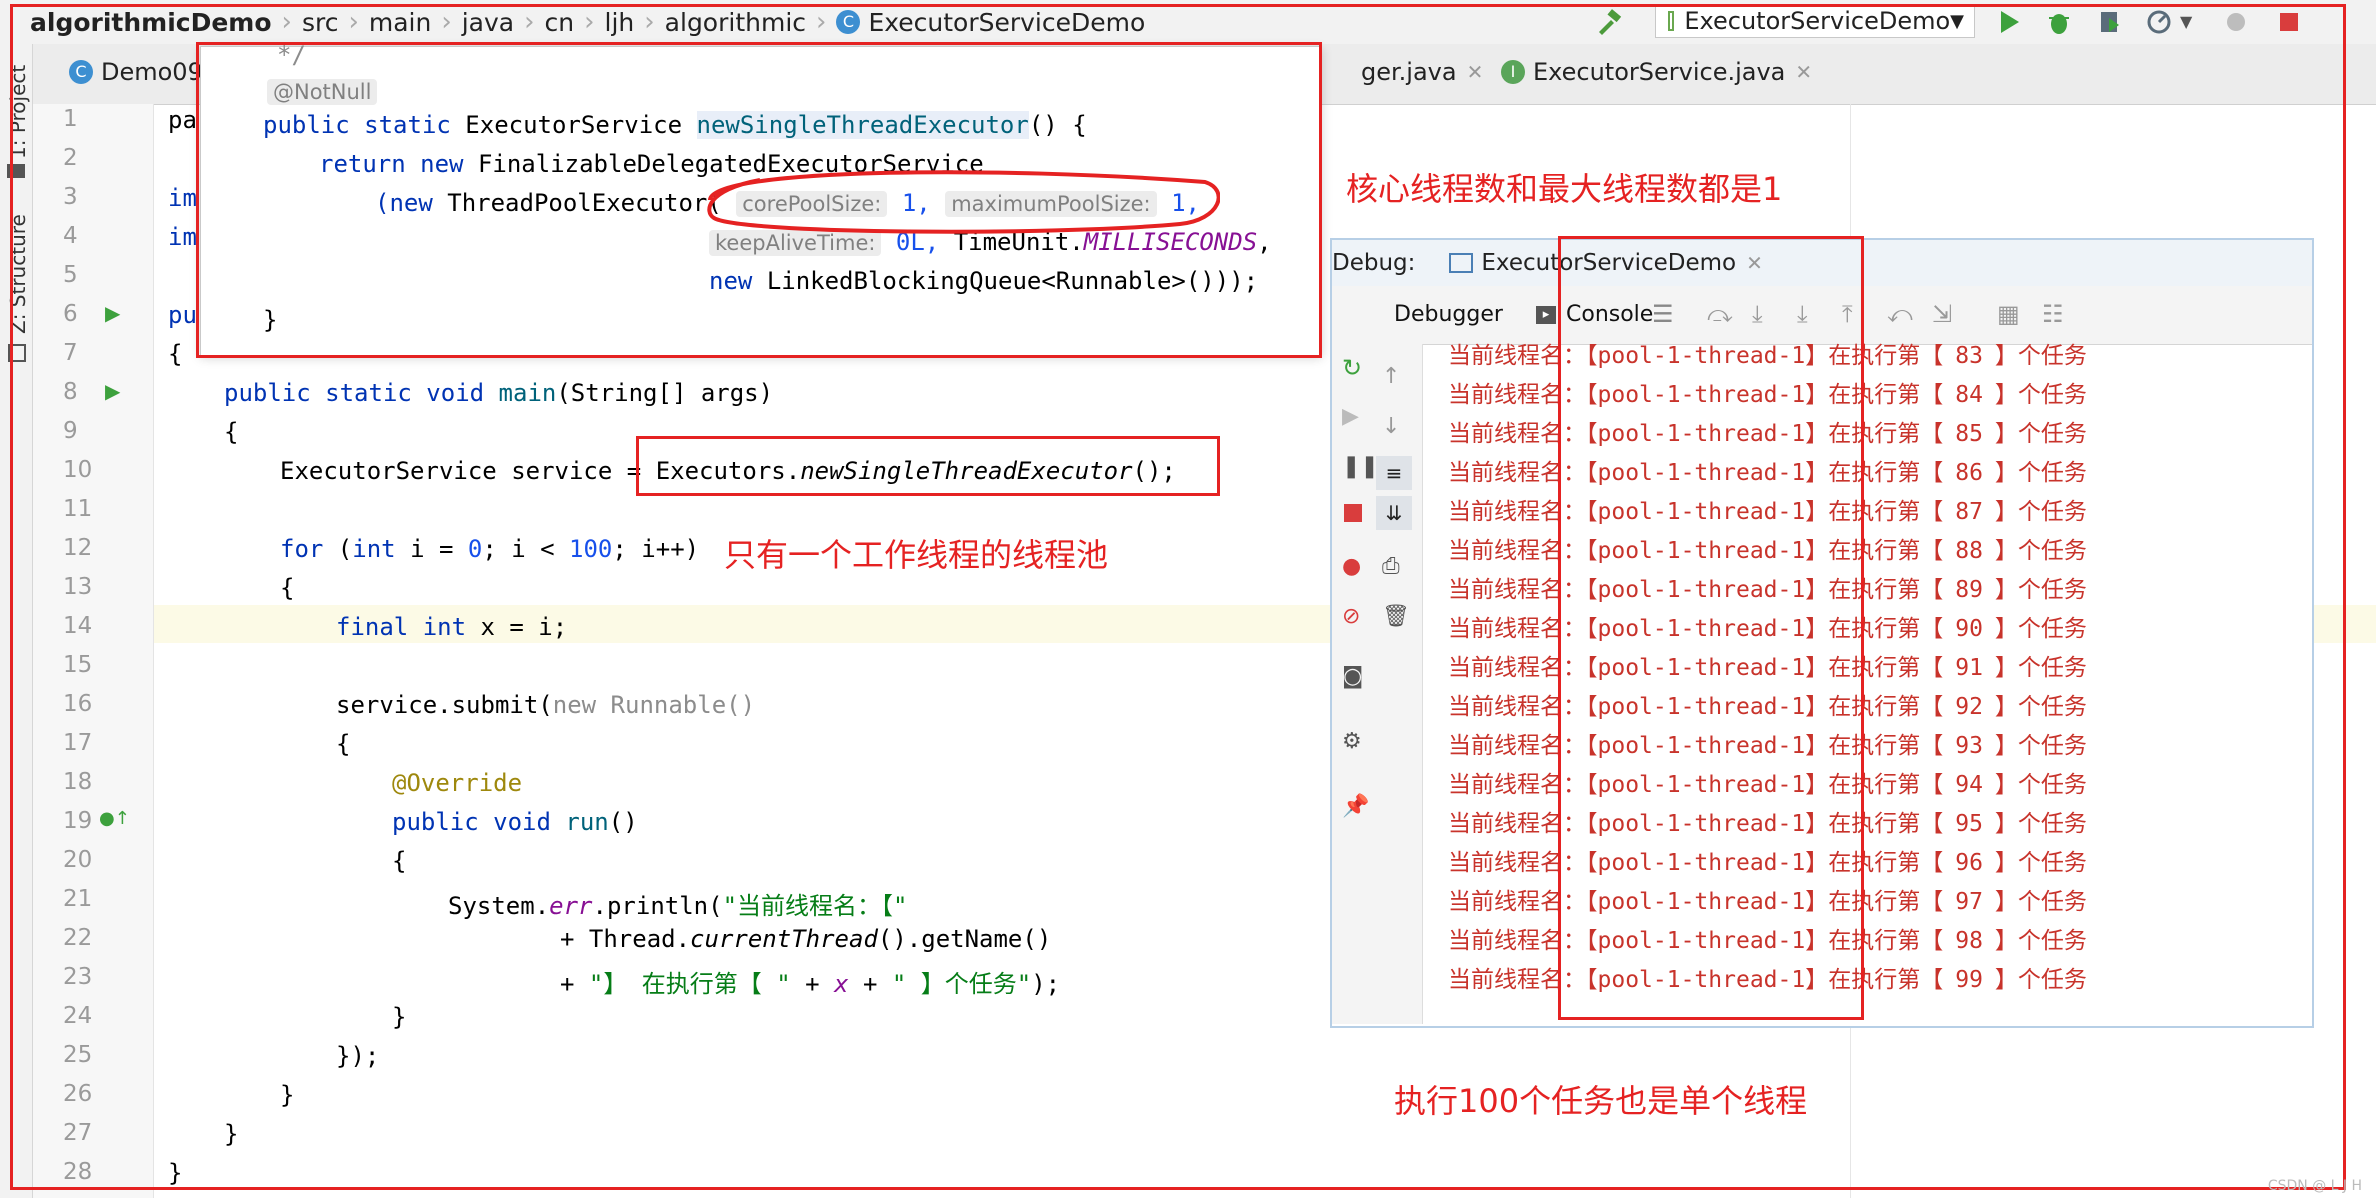 The height and width of the screenshot is (1198, 2376). What do you see at coordinates (1601, 1101) in the screenshot?
I see `annotation-hundred-tasks: 执行100个任务也是单个线程` at bounding box center [1601, 1101].